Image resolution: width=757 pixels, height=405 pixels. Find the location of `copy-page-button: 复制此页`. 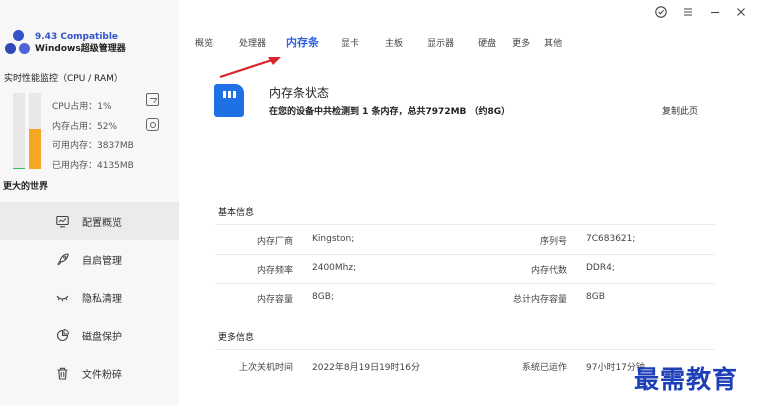

copy-page-button: 复制此页 is located at coordinates (680, 110).